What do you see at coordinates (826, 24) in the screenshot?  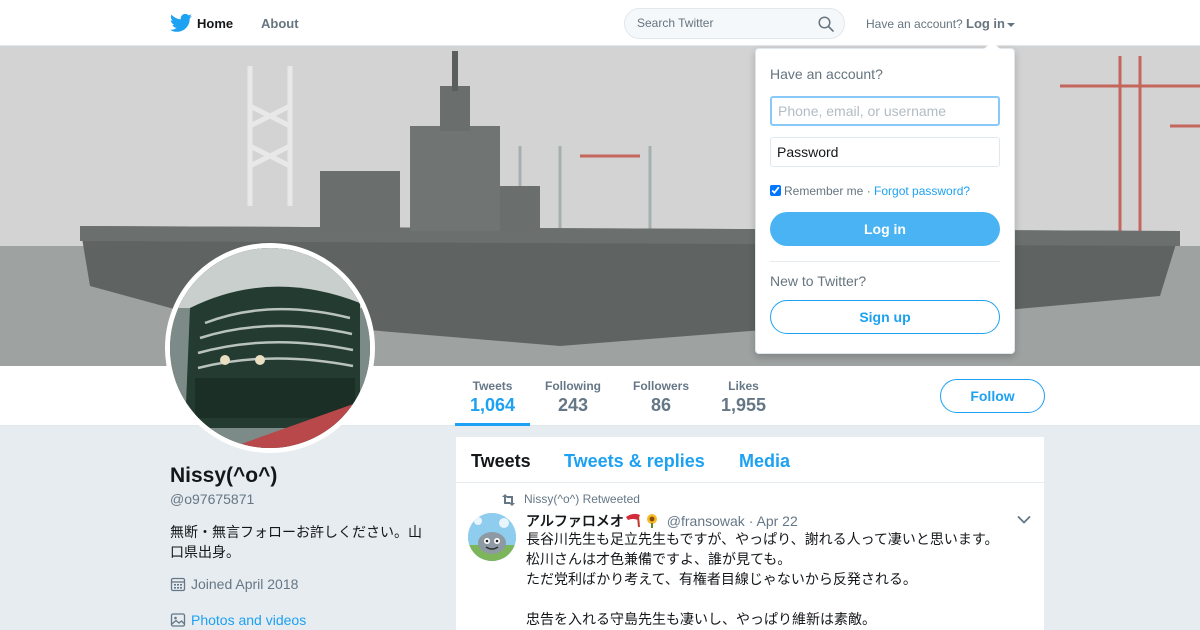 I see `search-icon` at bounding box center [826, 24].